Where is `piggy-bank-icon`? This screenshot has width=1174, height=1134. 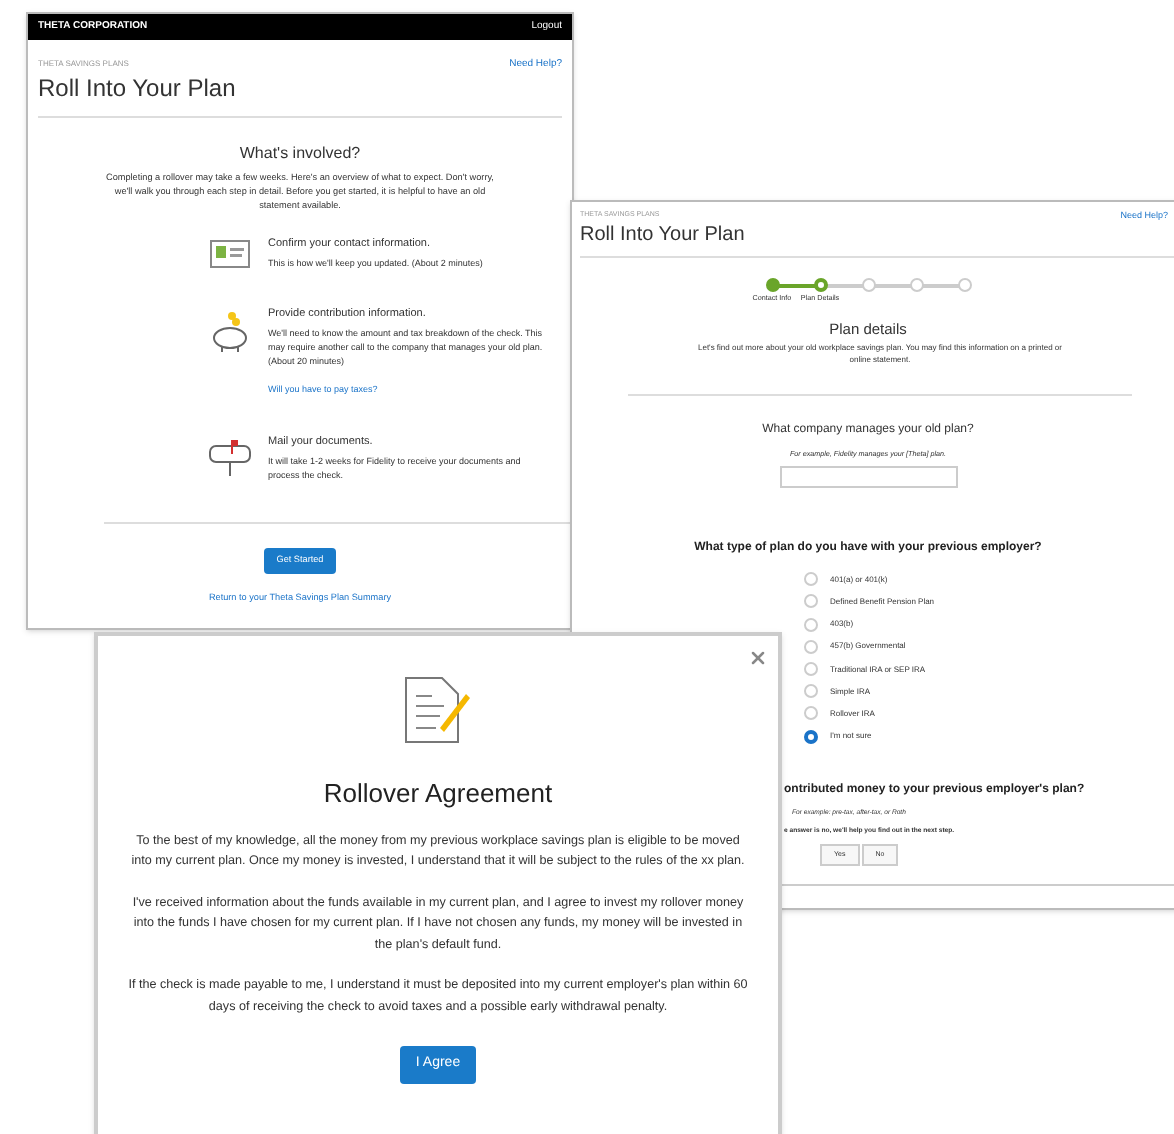
piggy-bank-icon is located at coordinates (230, 331).